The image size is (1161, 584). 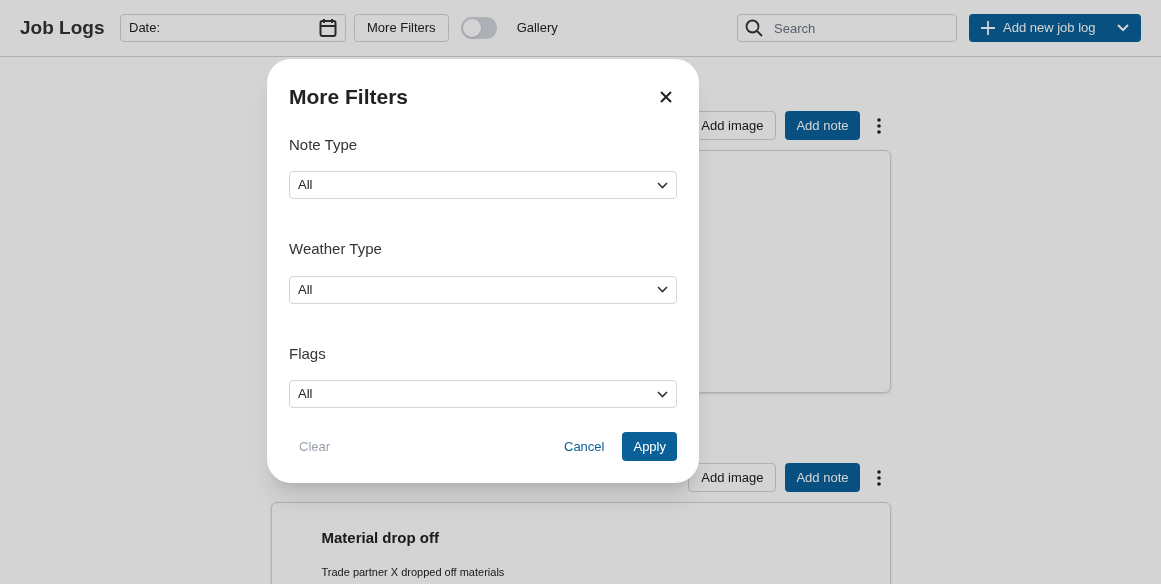 I want to click on add-job-log-button: Add new job log, so click(x=1055, y=28).